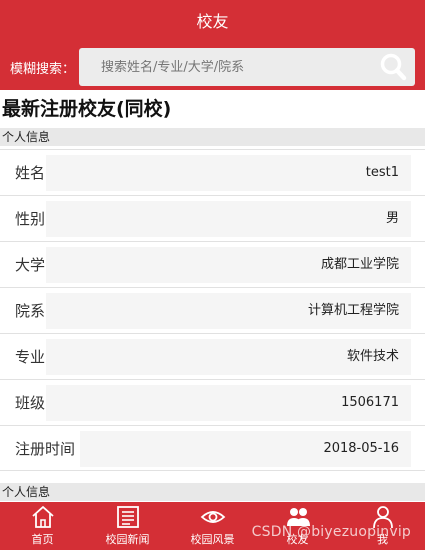 The image size is (425, 550). What do you see at coordinates (228, 403) in the screenshot?
I see `info-value: 1506171` at bounding box center [228, 403].